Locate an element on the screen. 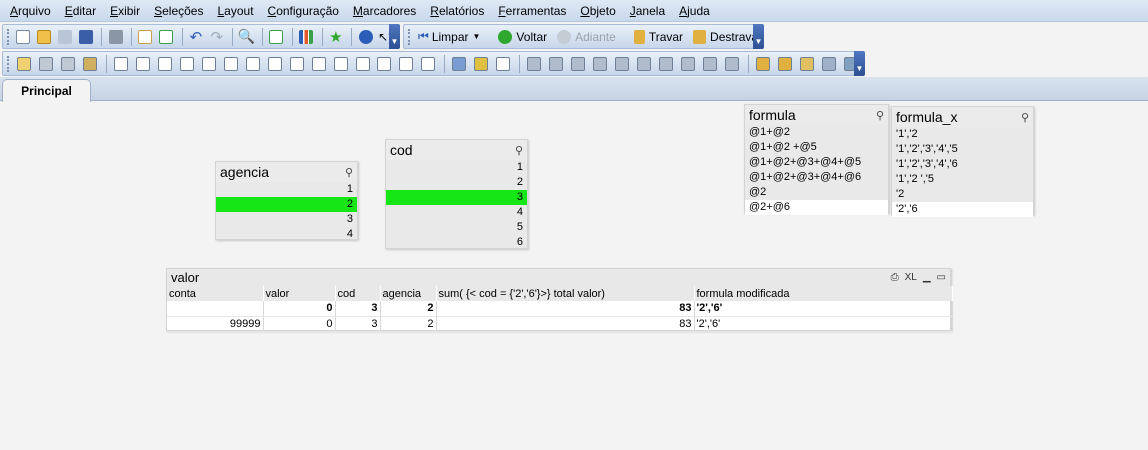 The height and width of the screenshot is (450, 1148). listbox-value: '1','2 is located at coordinates (962, 134).